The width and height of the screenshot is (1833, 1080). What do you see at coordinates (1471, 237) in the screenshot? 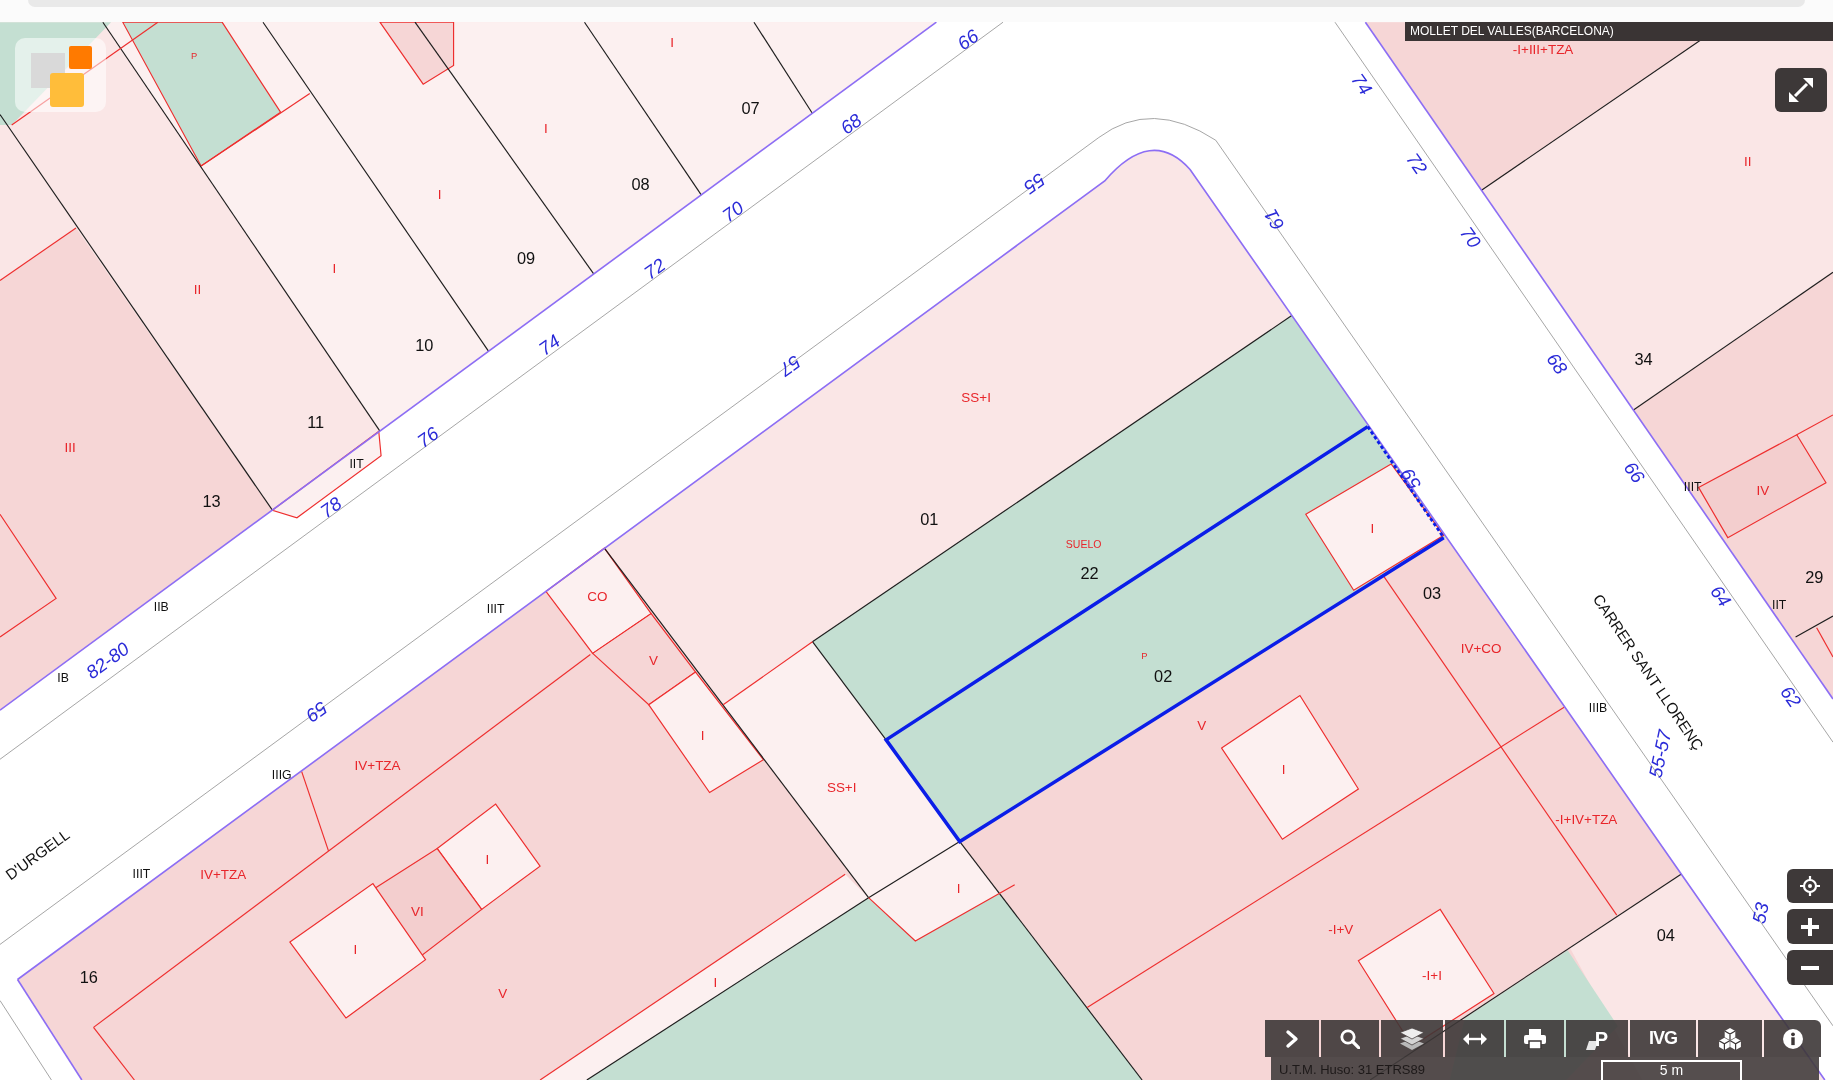
I see `street-number: 70` at bounding box center [1471, 237].